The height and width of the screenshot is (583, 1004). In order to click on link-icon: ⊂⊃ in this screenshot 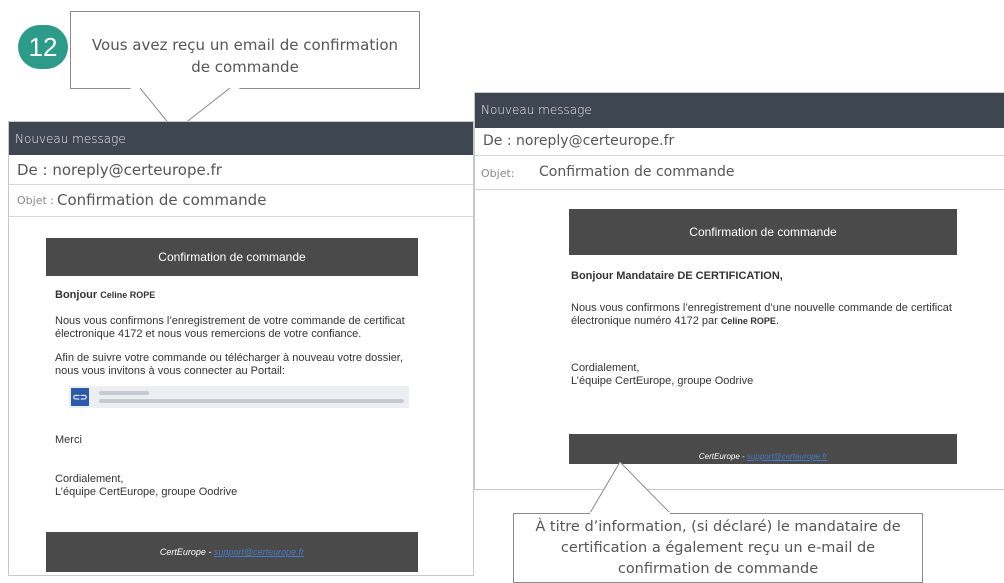, I will do `click(80, 397)`.